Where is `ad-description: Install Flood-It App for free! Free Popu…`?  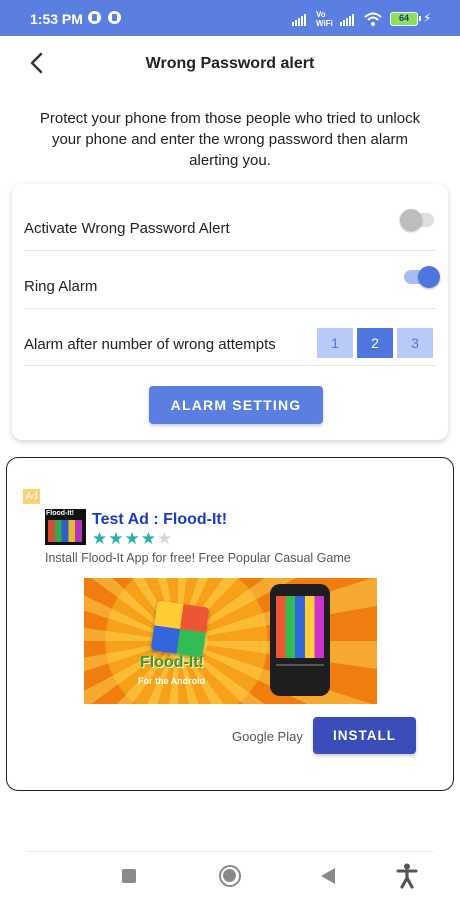
ad-description: Install Flood-It App for free! Free Popu… is located at coordinates (198, 558).